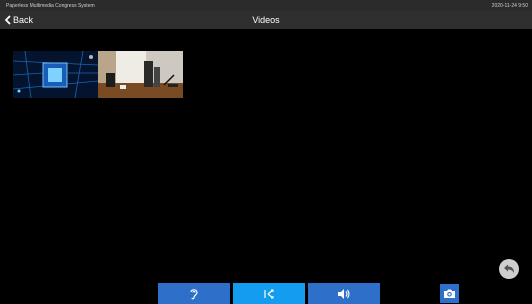  What do you see at coordinates (509, 6) in the screenshot?
I see `clock: 2020-11-24 9:50` at bounding box center [509, 6].